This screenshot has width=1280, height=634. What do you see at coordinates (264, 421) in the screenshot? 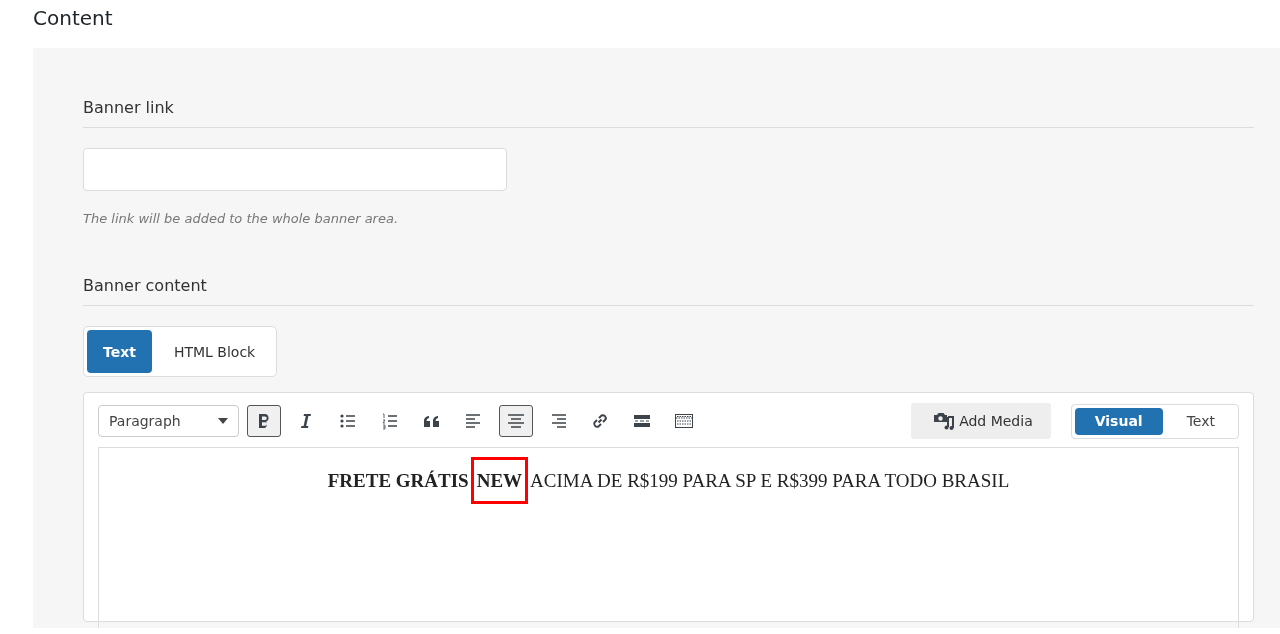
I see `bold-tool-button` at bounding box center [264, 421].